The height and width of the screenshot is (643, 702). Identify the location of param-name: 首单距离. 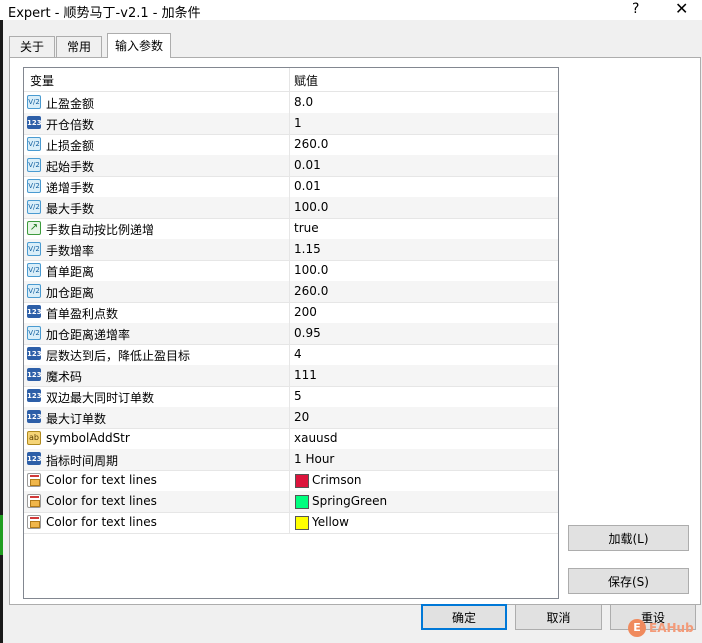
(70, 272).